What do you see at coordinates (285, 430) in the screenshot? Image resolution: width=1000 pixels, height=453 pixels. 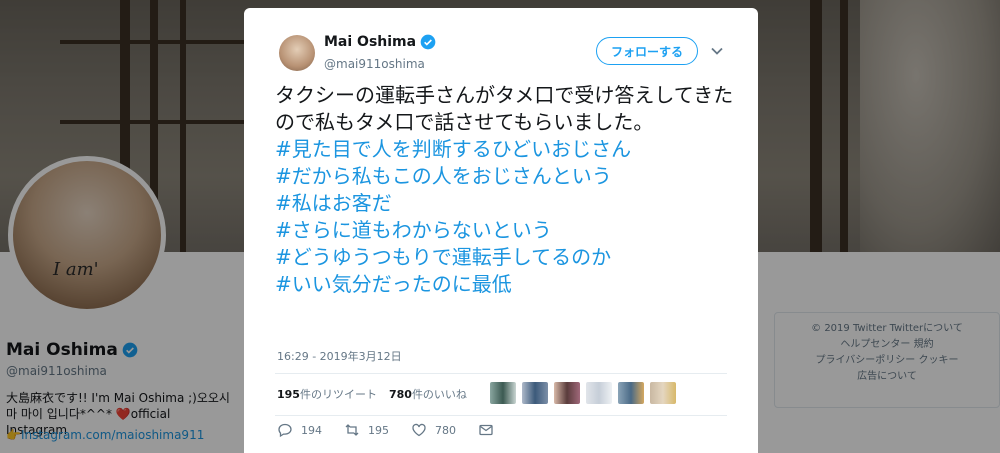 I see `reply-icon` at bounding box center [285, 430].